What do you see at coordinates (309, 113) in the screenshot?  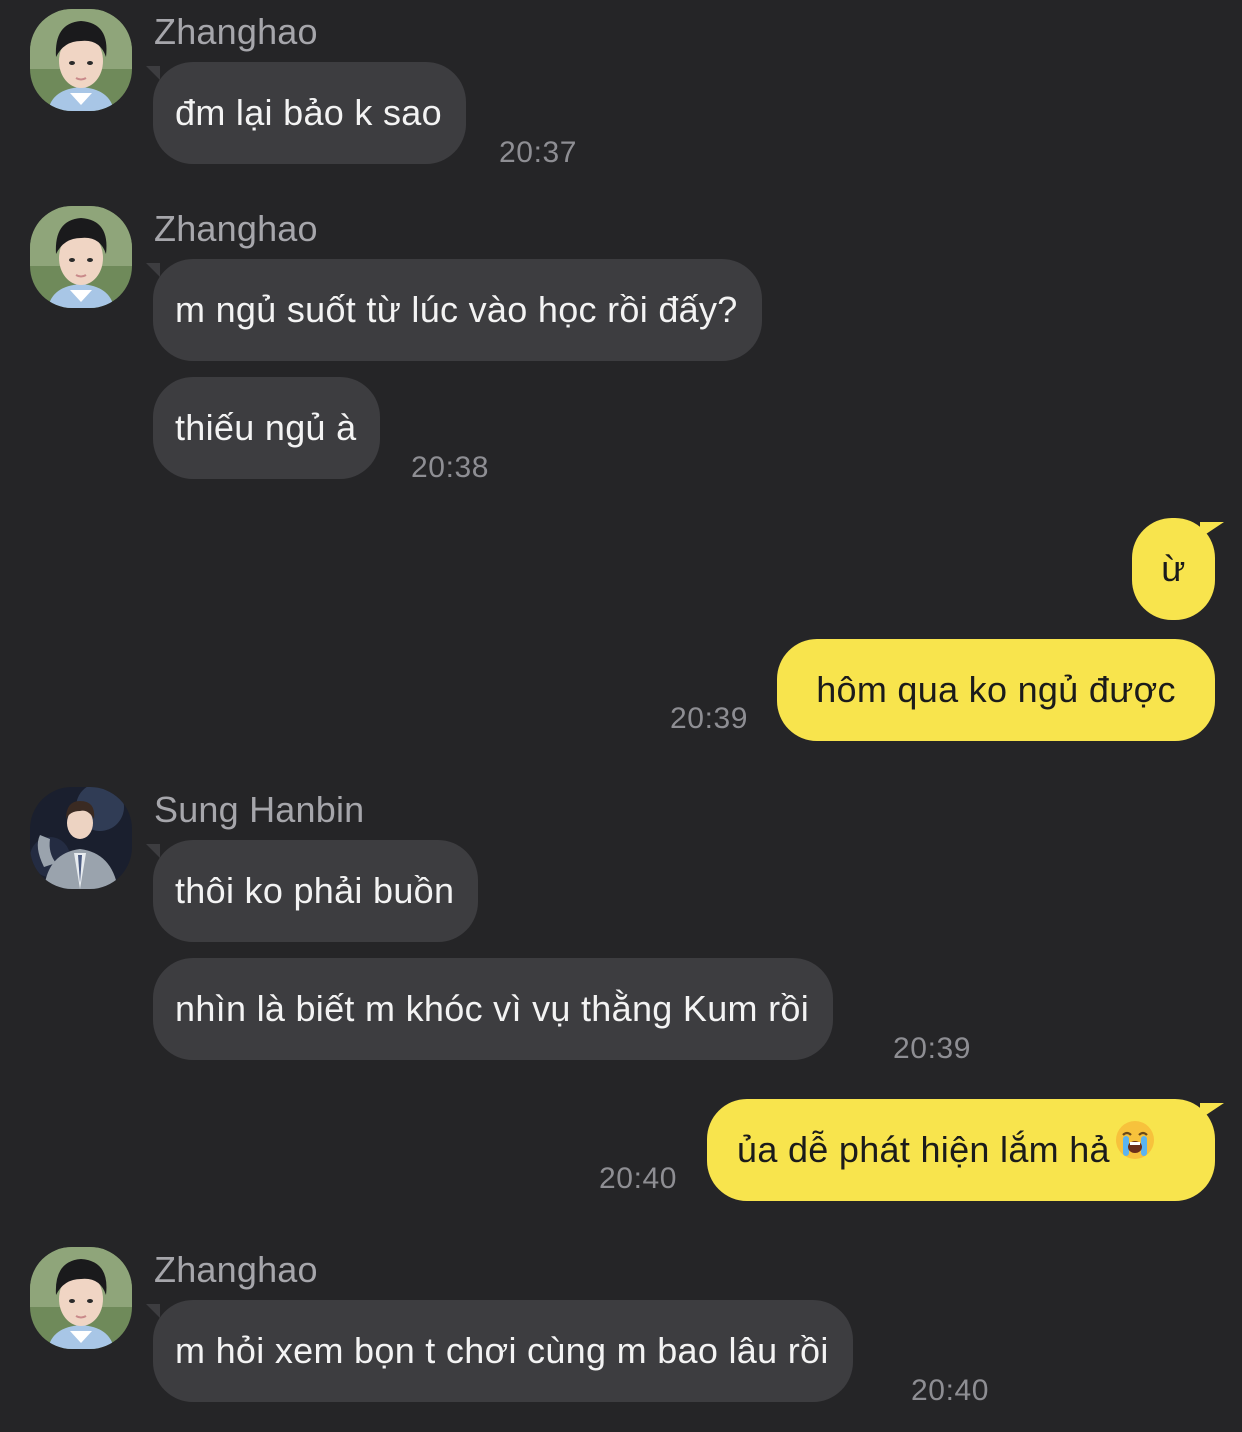 I see `message-bubble-incoming: đm lại bảo k sao` at bounding box center [309, 113].